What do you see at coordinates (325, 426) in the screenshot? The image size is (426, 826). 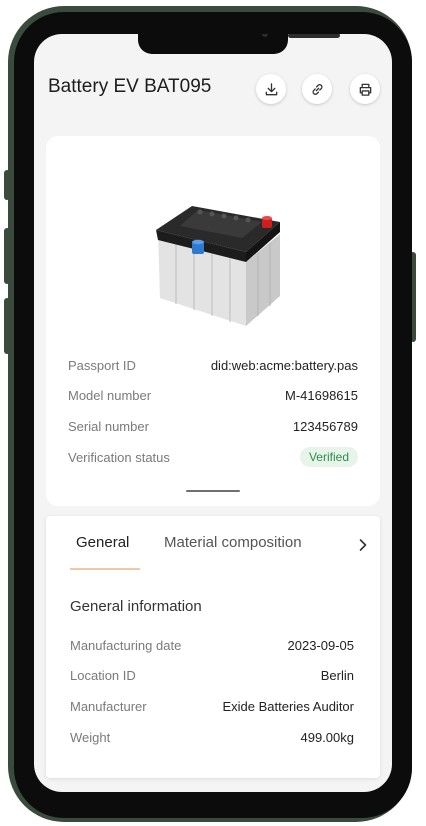 I see `serial-number-value: 123456789` at bounding box center [325, 426].